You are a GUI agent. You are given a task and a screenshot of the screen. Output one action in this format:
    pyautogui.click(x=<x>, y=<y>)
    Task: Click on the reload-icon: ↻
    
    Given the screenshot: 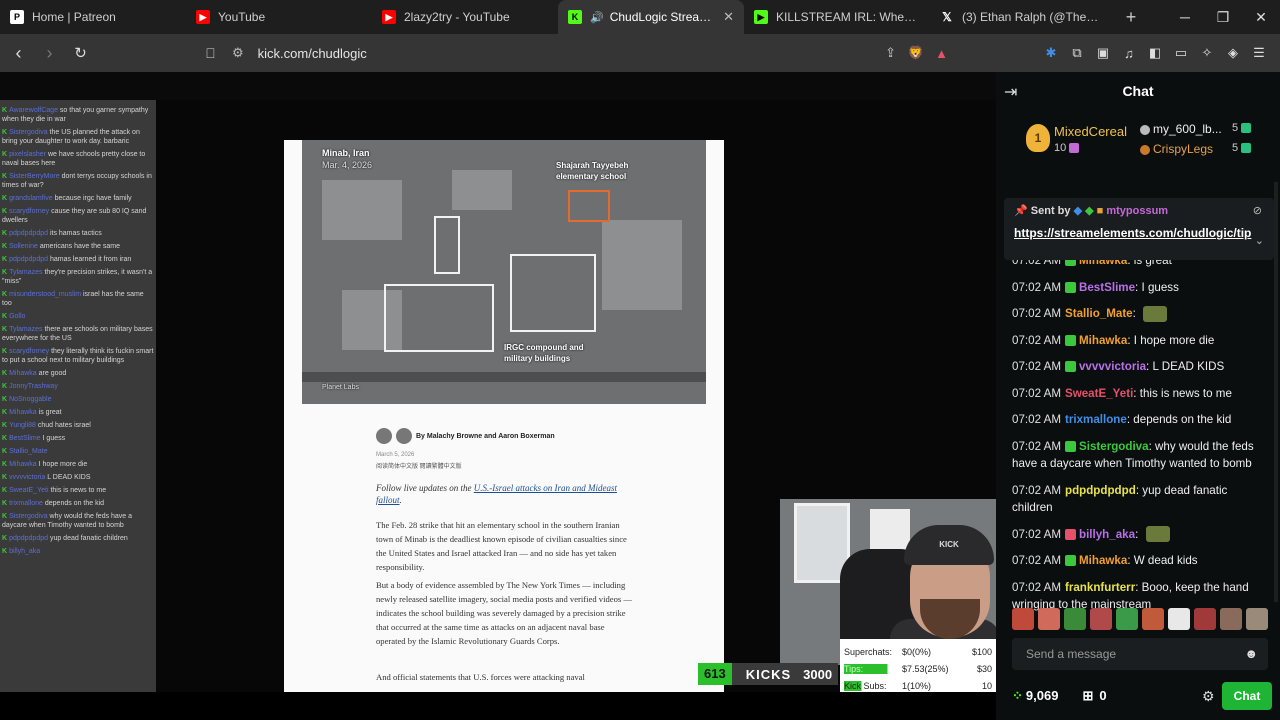 What is the action you would take?
    pyautogui.click(x=80, y=53)
    